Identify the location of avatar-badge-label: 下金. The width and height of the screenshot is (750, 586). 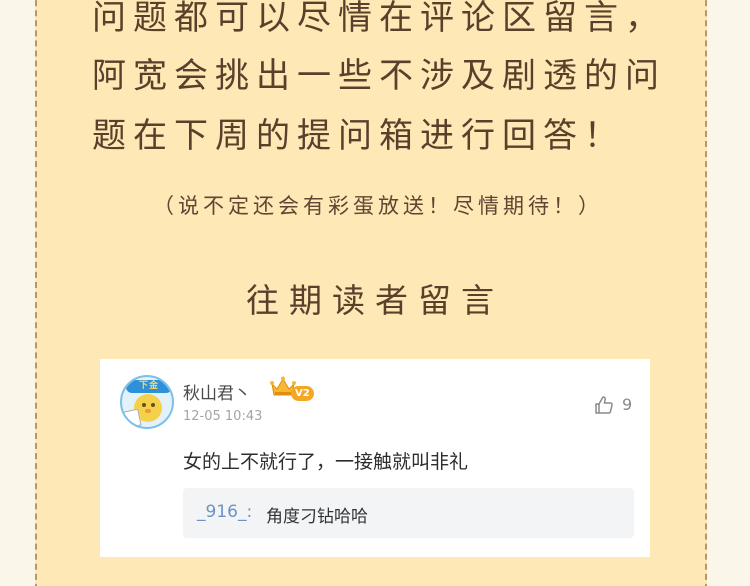
(148, 386).